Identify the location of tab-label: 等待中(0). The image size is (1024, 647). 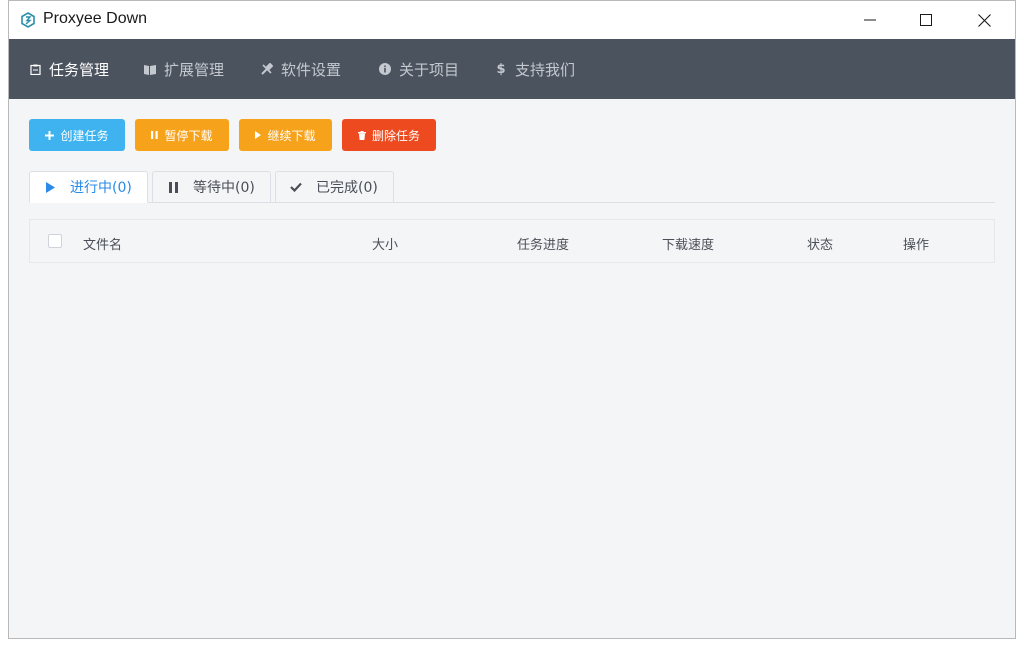
(224, 188).